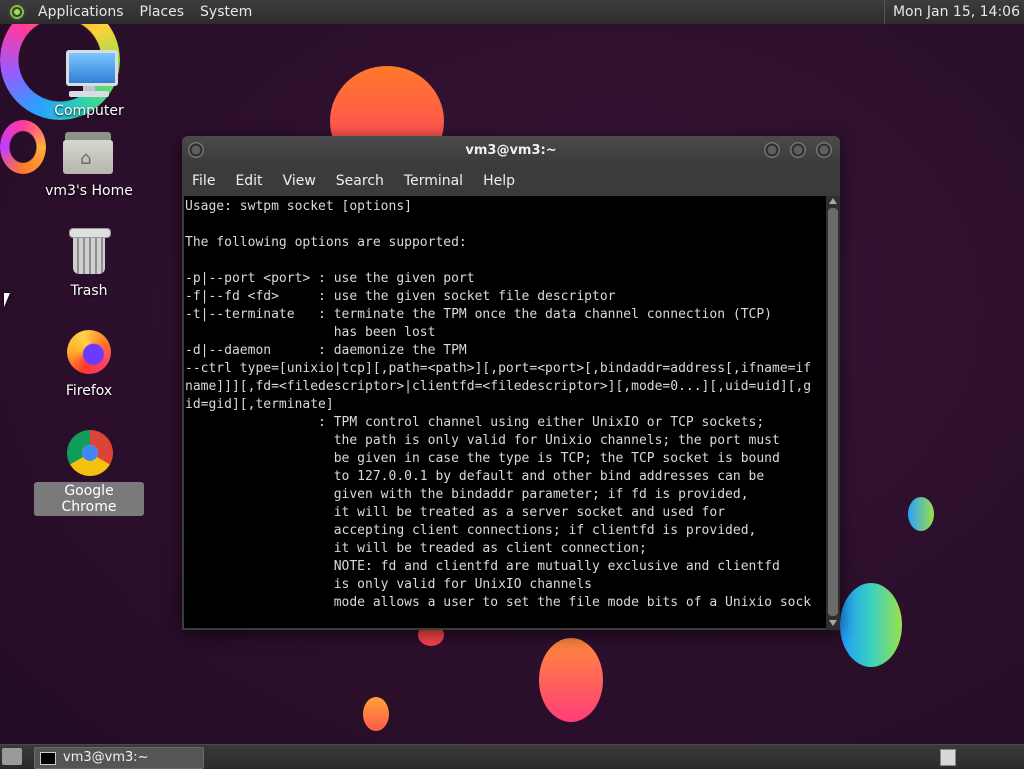 The image size is (1024, 769). What do you see at coordinates (833, 201) in the screenshot?
I see `scroll-up-arrow-icon` at bounding box center [833, 201].